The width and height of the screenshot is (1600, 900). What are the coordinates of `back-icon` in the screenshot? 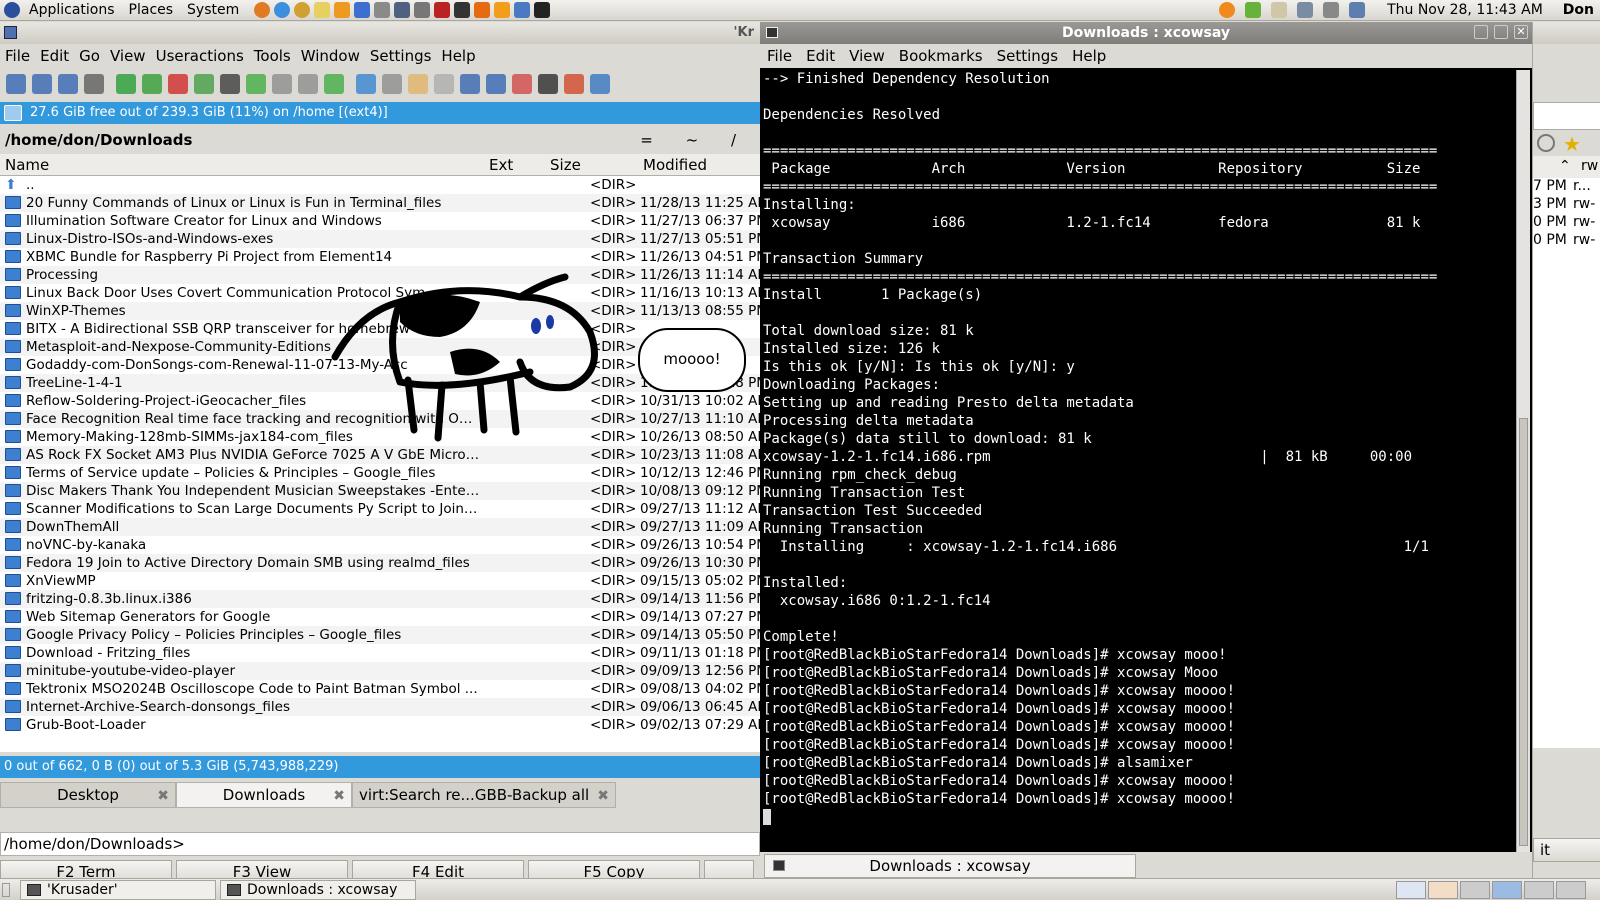 It's located at (16, 84).